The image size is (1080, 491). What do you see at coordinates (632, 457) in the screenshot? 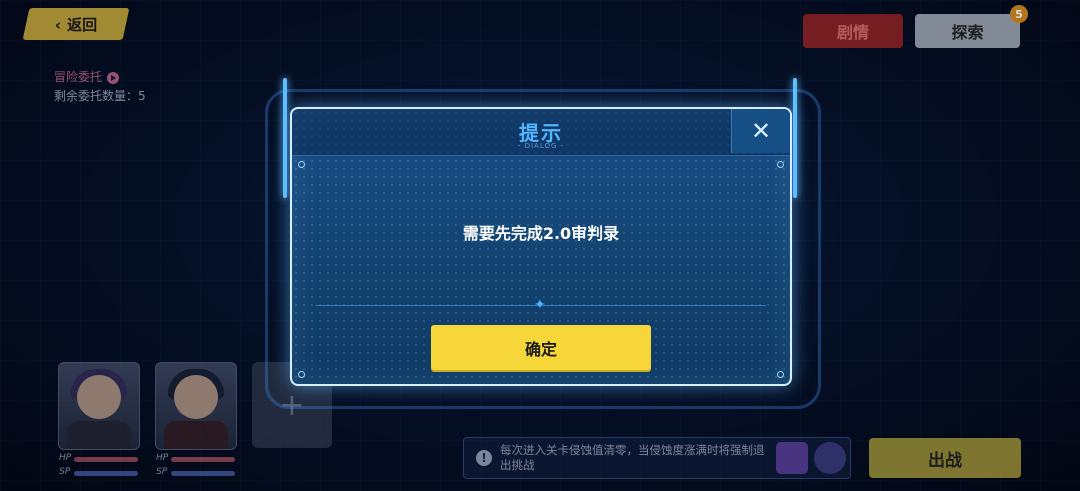
I see `warning-text: 每次进入关卡侵蚀值清零，当侵蚀度涨满时将强制退出挑战` at bounding box center [632, 457].